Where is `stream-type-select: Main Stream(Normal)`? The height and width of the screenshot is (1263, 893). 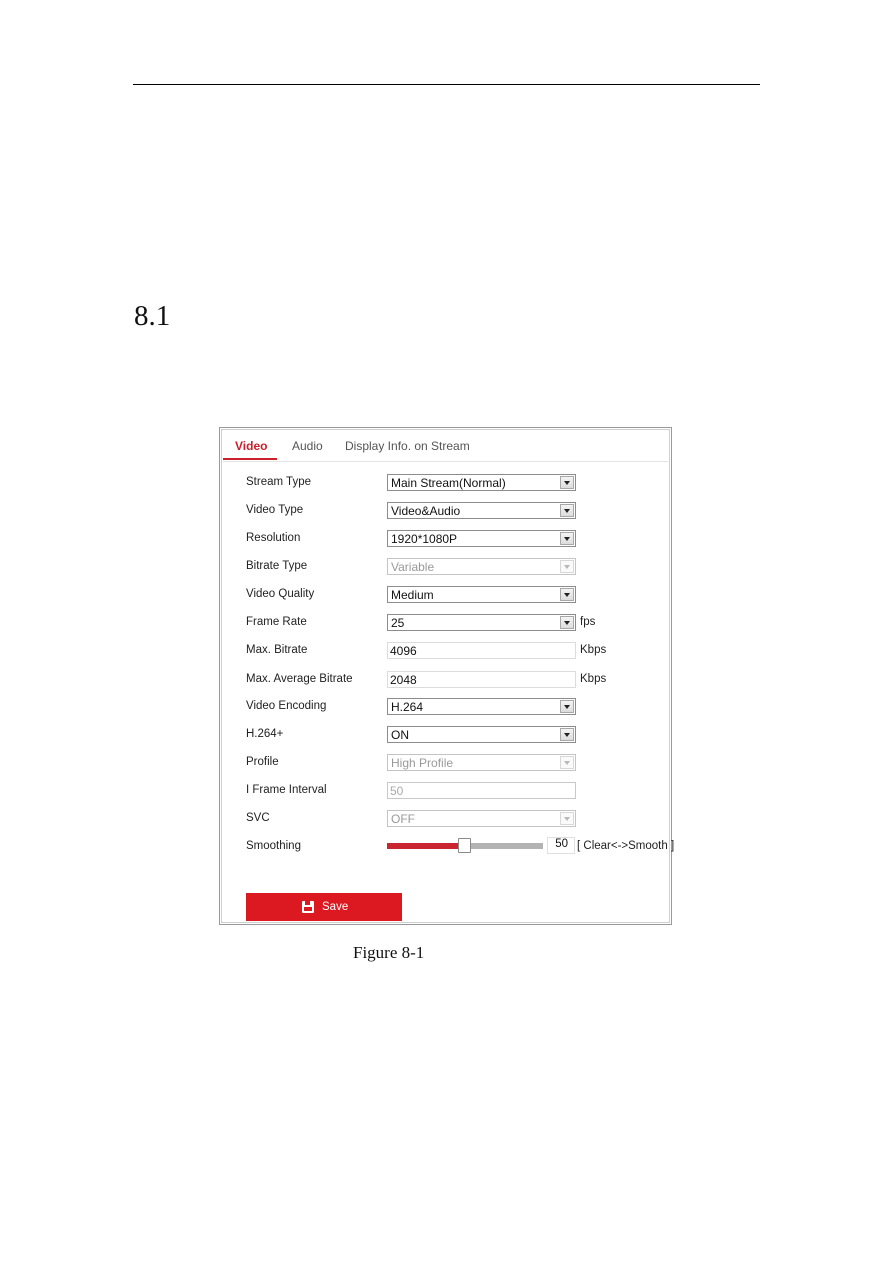
stream-type-select: Main Stream(Normal) is located at coordinates (481, 482).